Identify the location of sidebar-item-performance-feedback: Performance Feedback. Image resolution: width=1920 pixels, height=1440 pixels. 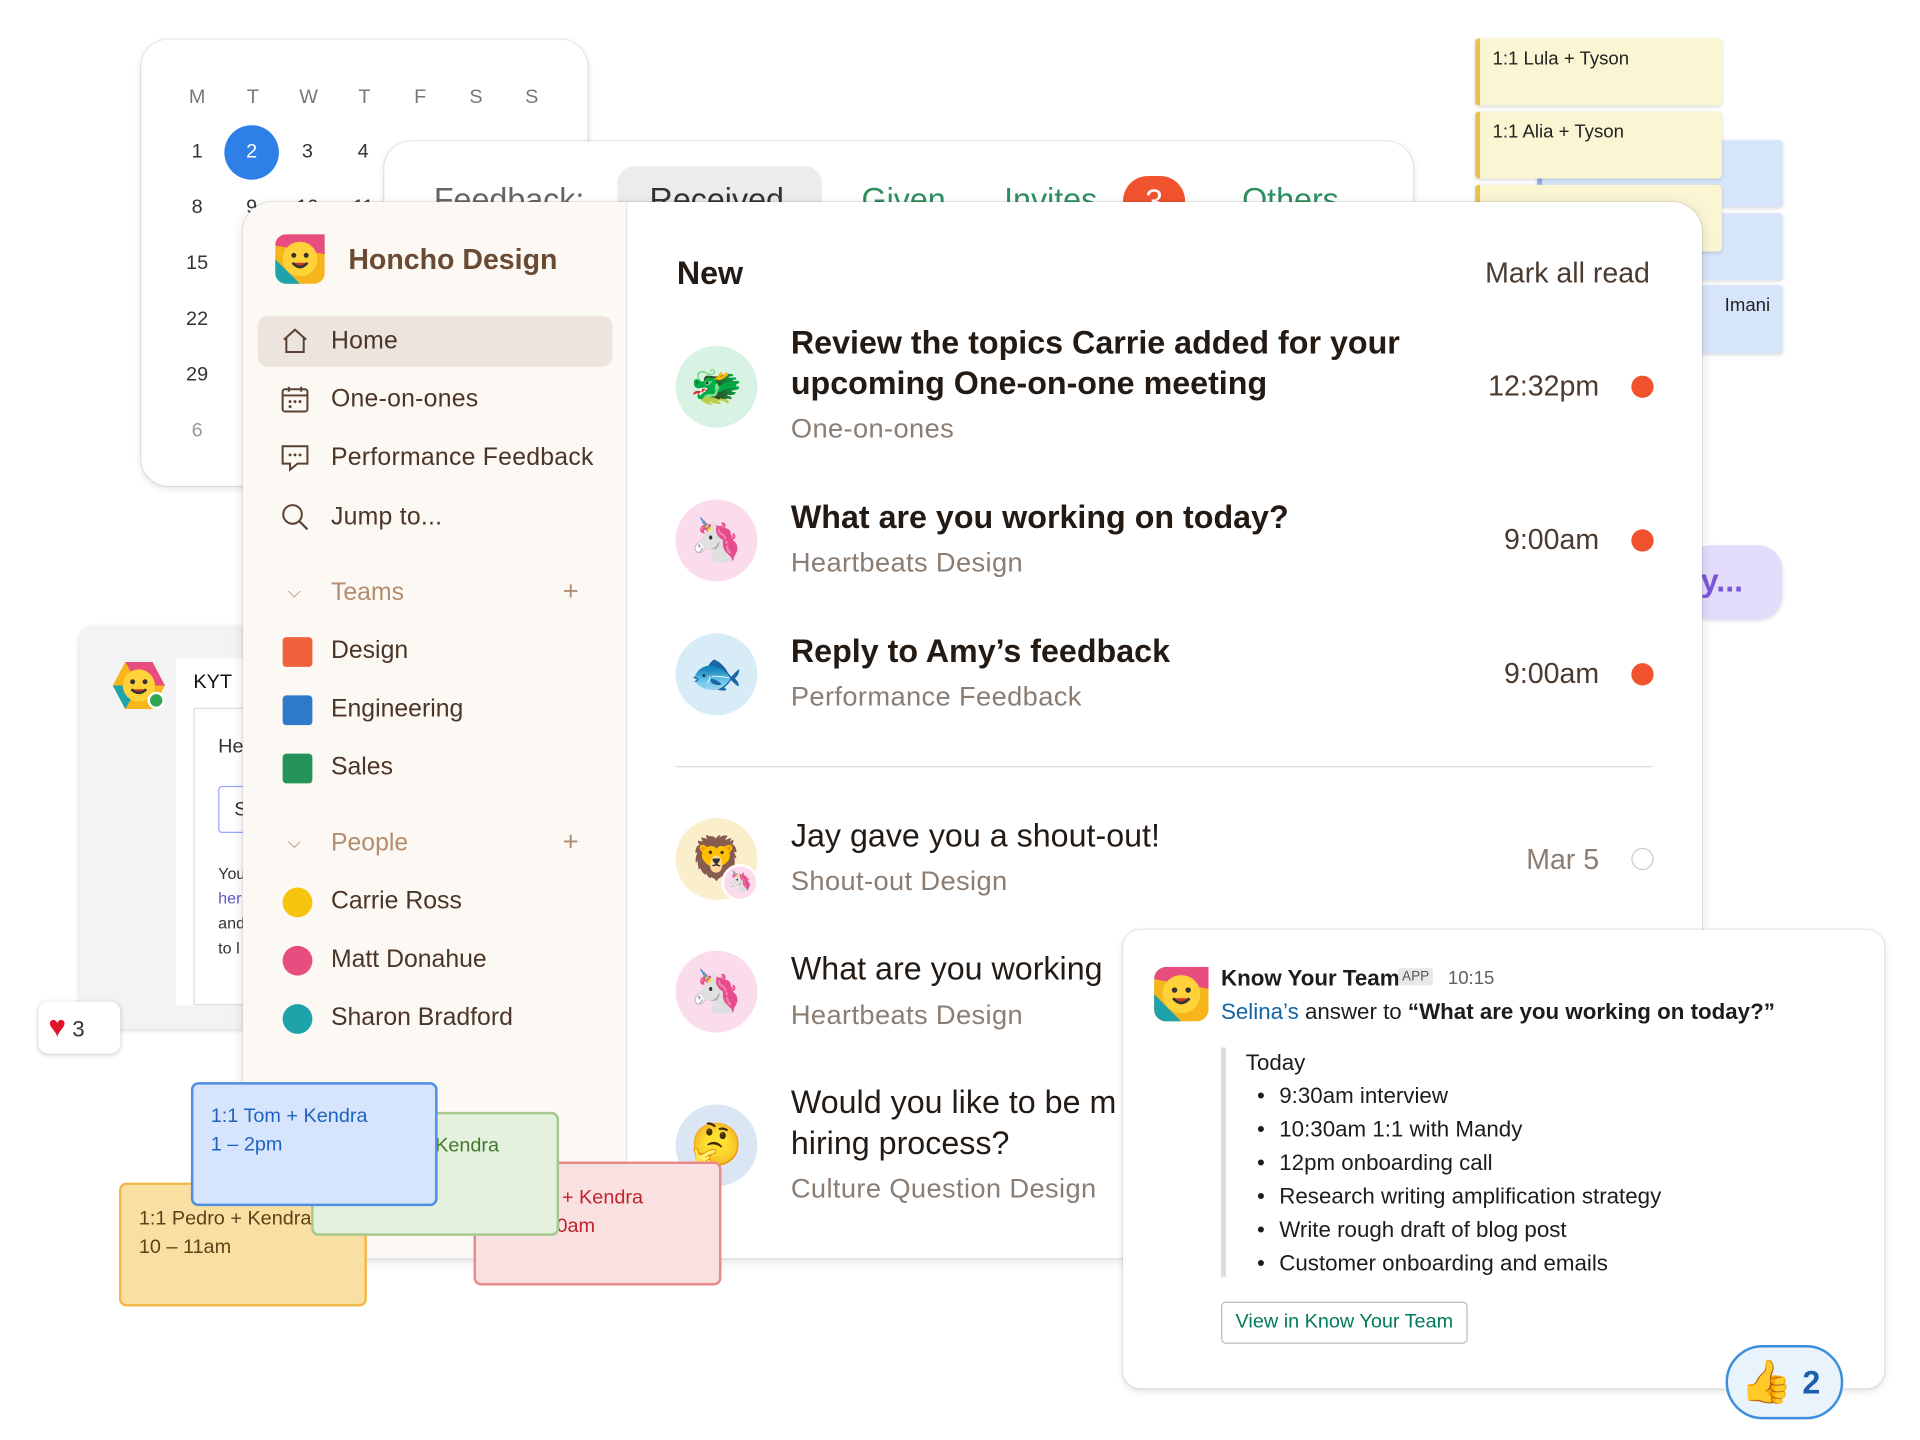
(435, 458).